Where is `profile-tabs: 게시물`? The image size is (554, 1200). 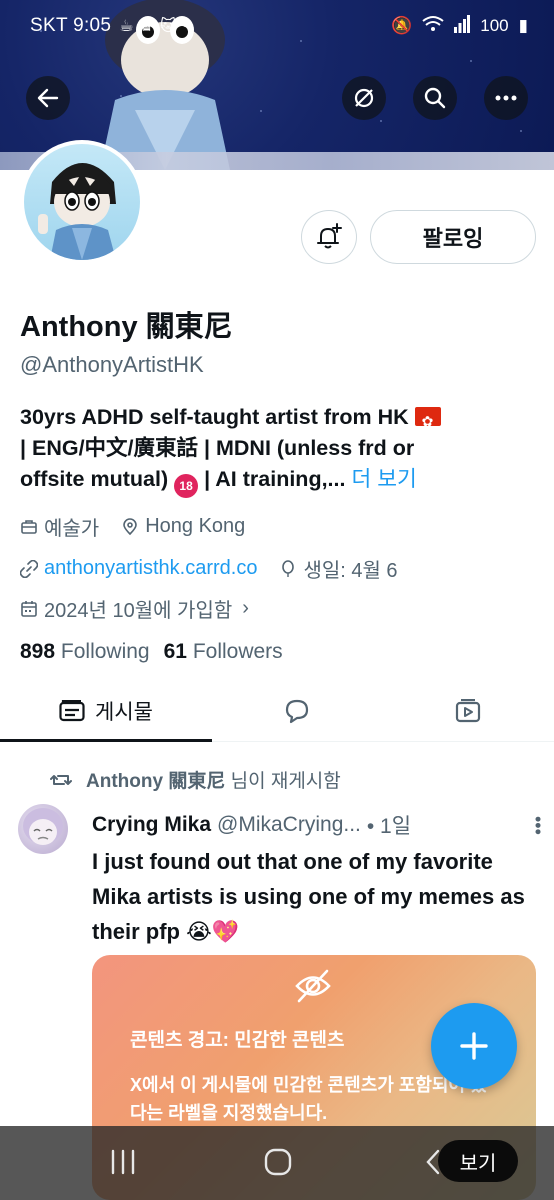
profile-tabs: 게시물 is located at coordinates (277, 711).